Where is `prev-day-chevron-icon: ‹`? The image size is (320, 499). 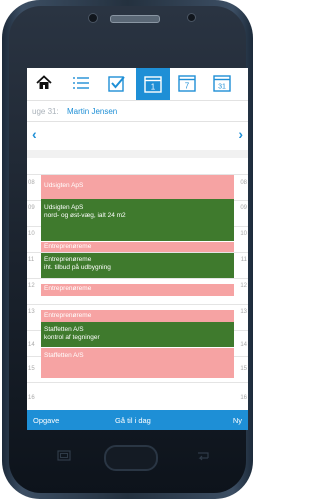
prev-day-chevron-icon: ‹ is located at coordinates (34, 134).